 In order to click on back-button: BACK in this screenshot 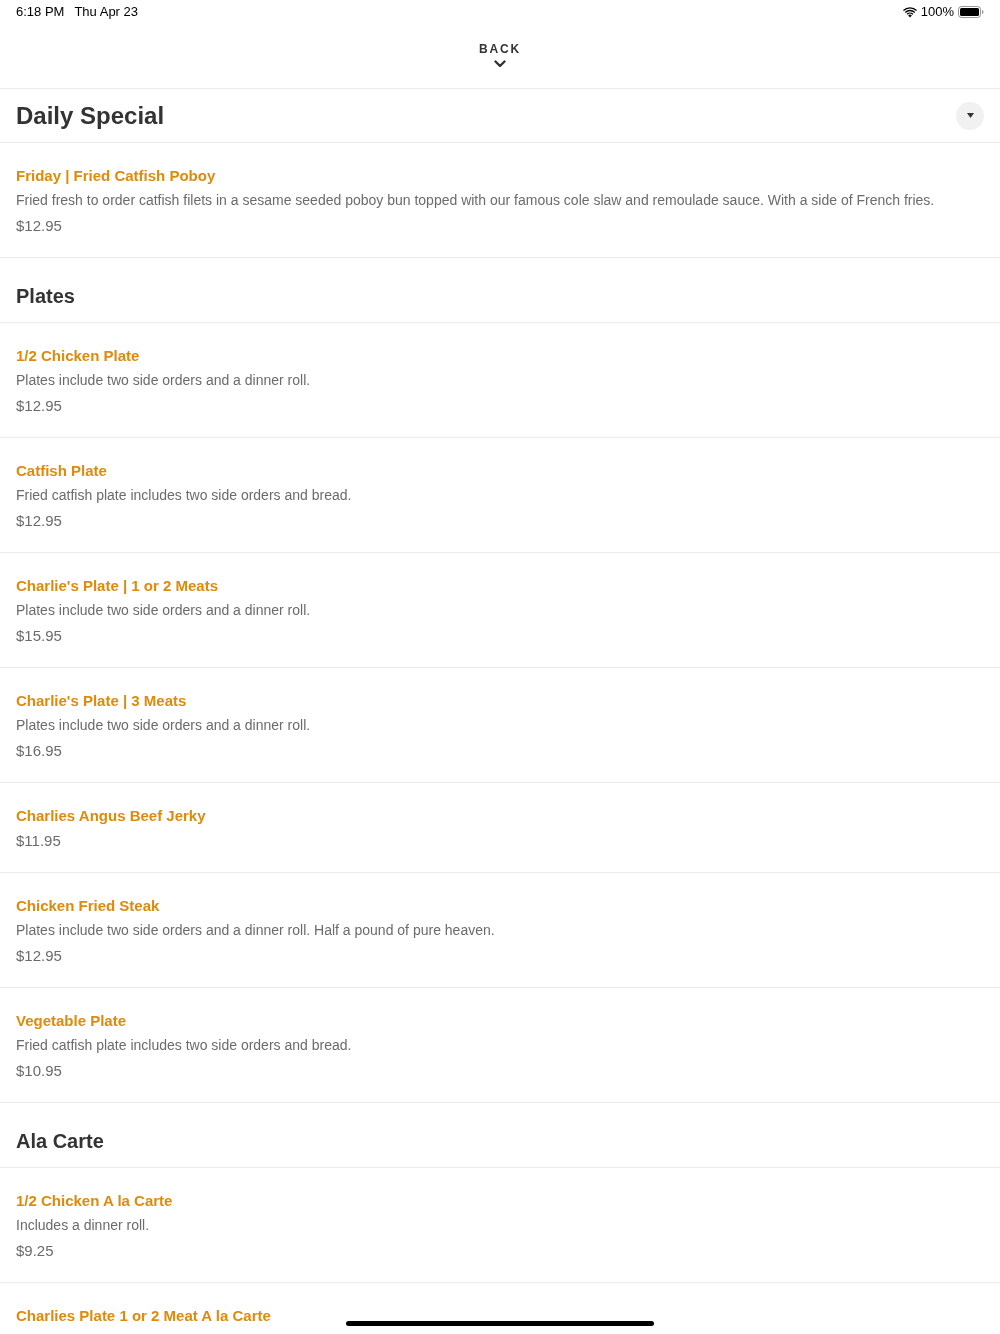, I will do `click(500, 46)`.